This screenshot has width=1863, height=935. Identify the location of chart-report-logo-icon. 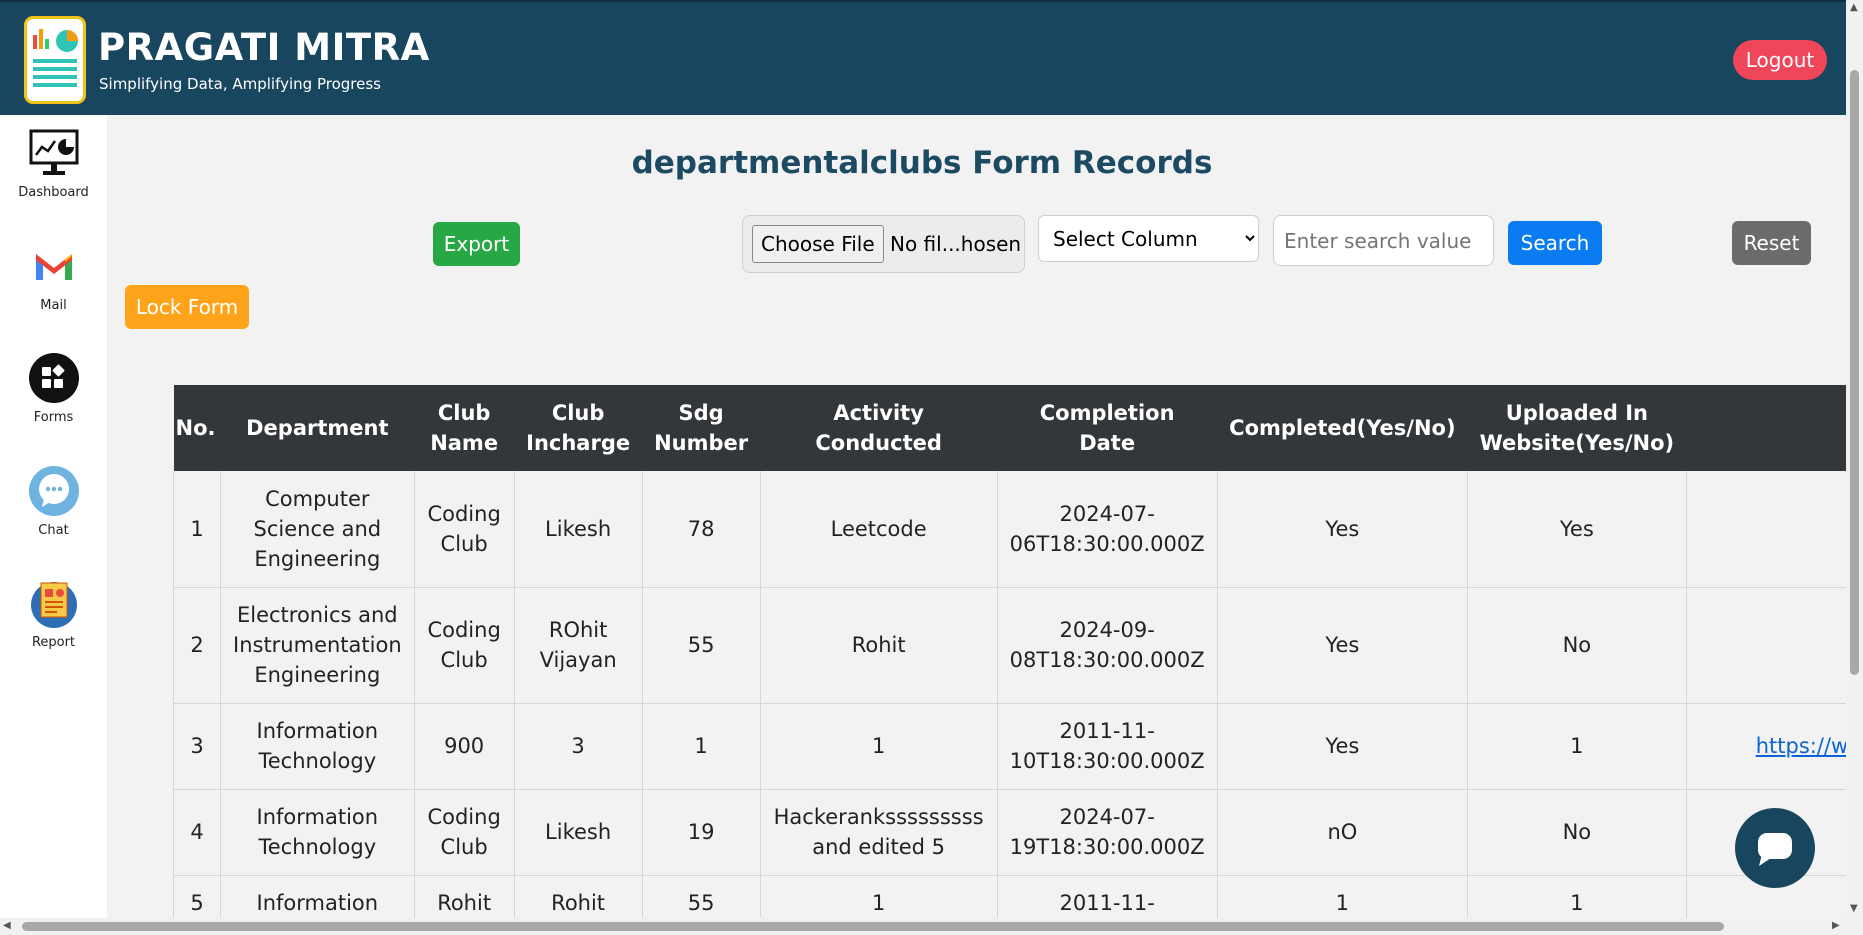
(55, 58).